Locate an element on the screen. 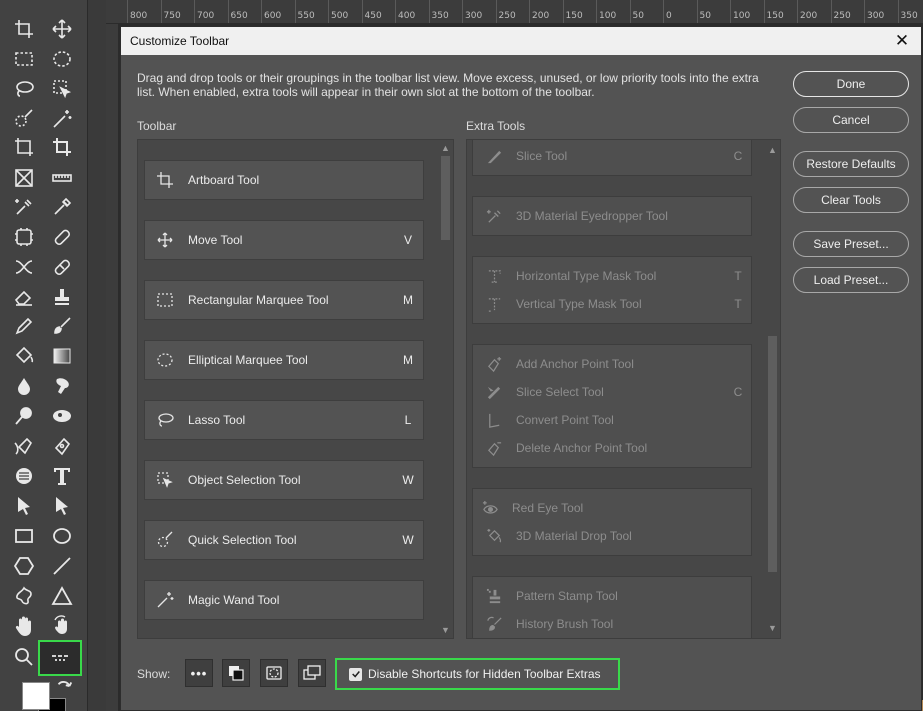 This screenshot has height=711, width=923. extra-list-scrollbar: ▲ ▼ is located at coordinates (772, 389).